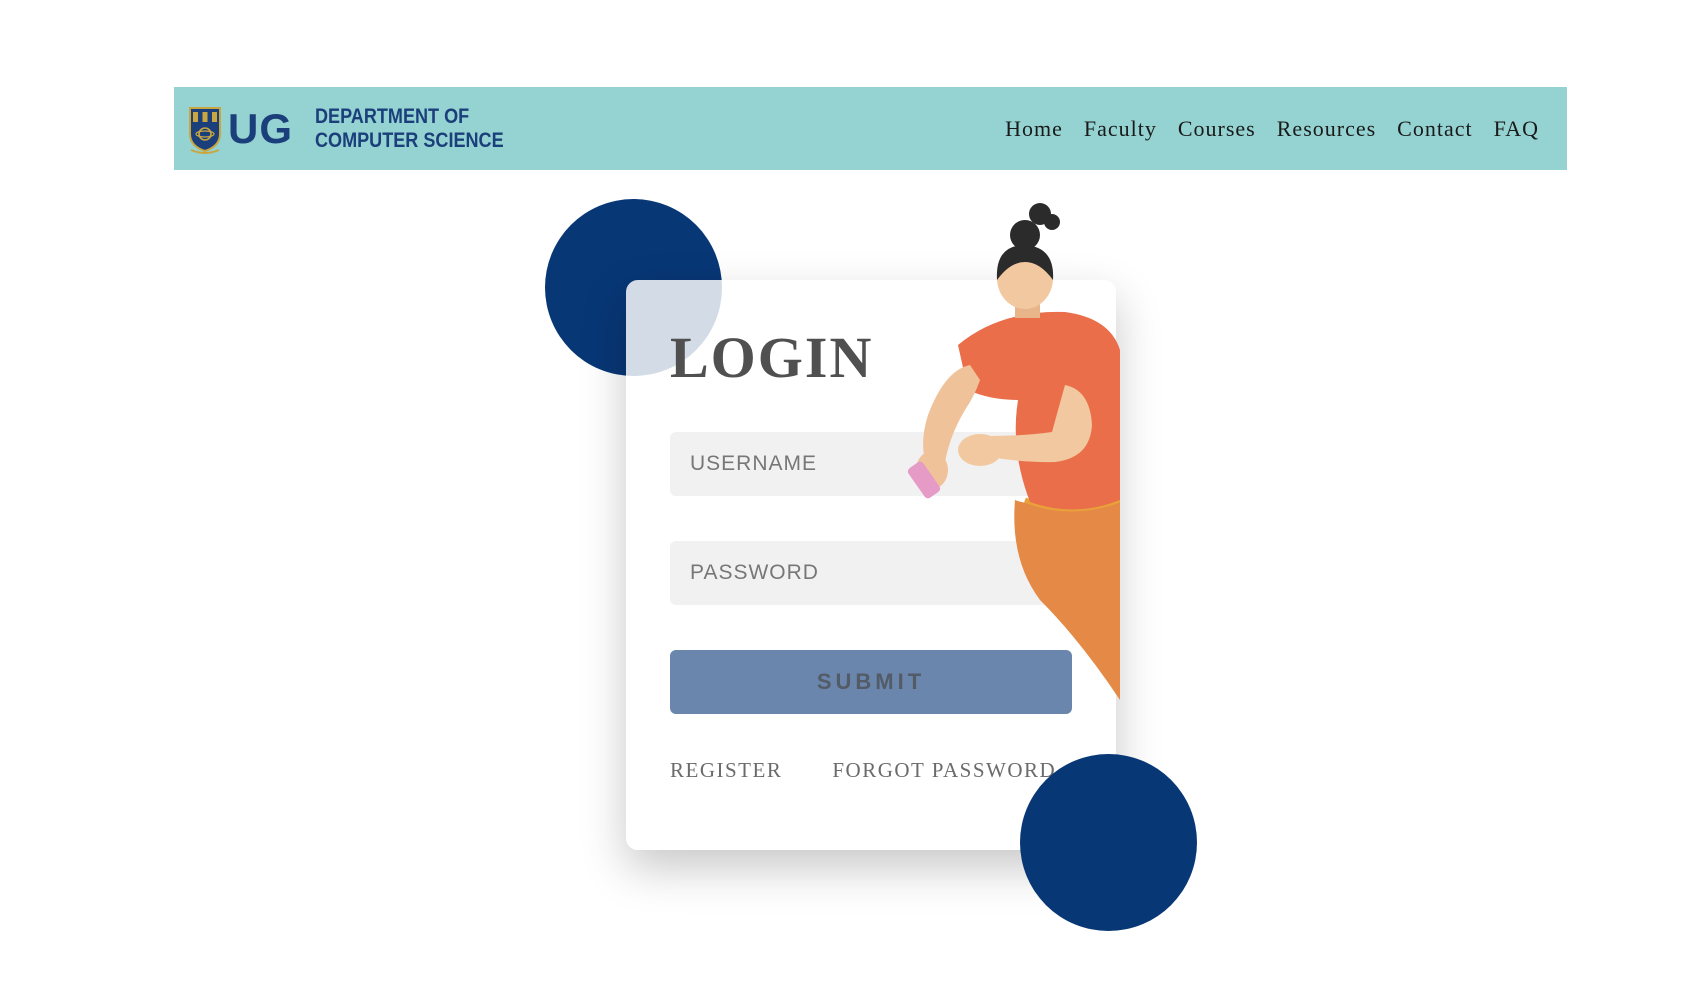 The image size is (1701, 1003). Describe the element at coordinates (1025, 262) in the screenshot. I see `illustration-hair` at that location.